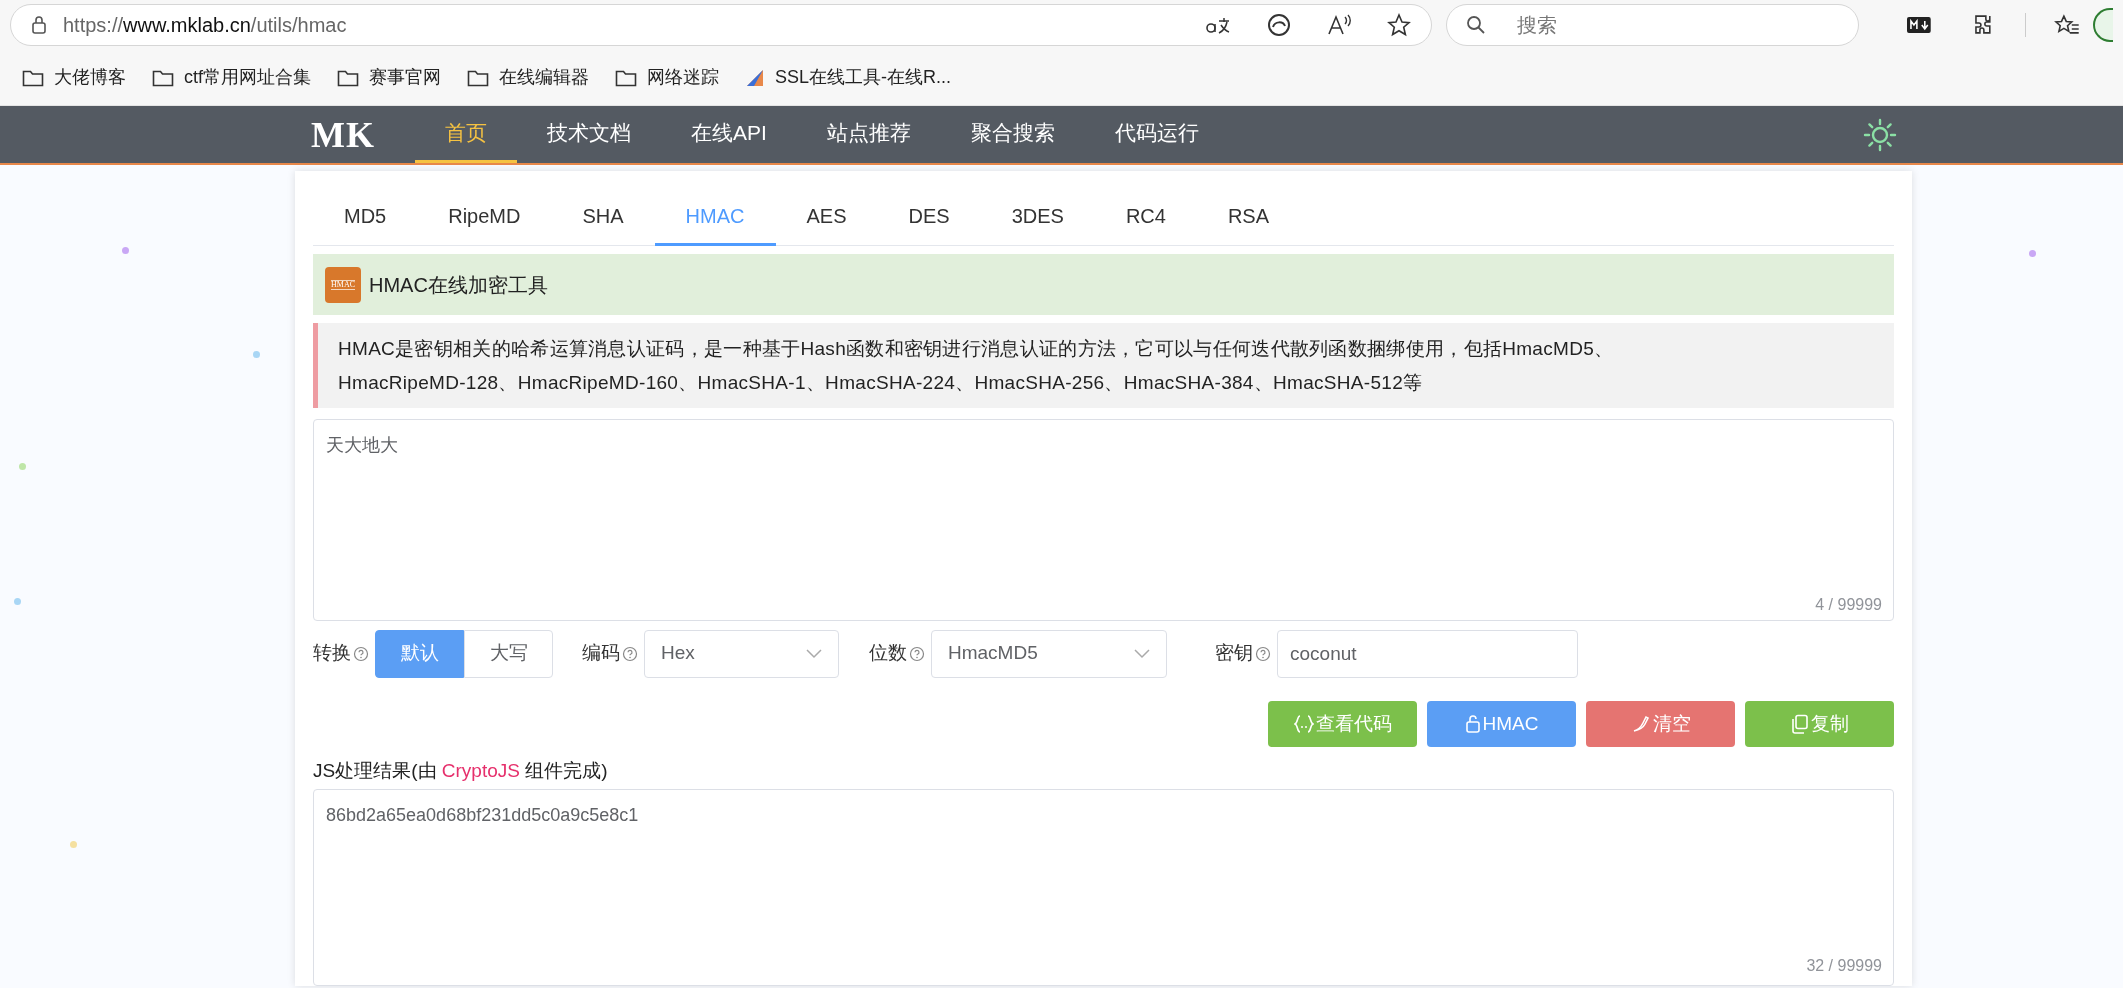 Image resolution: width=2123 pixels, height=988 pixels. Describe the element at coordinates (601, 653) in the screenshot. I see `field-label: 编码` at that location.